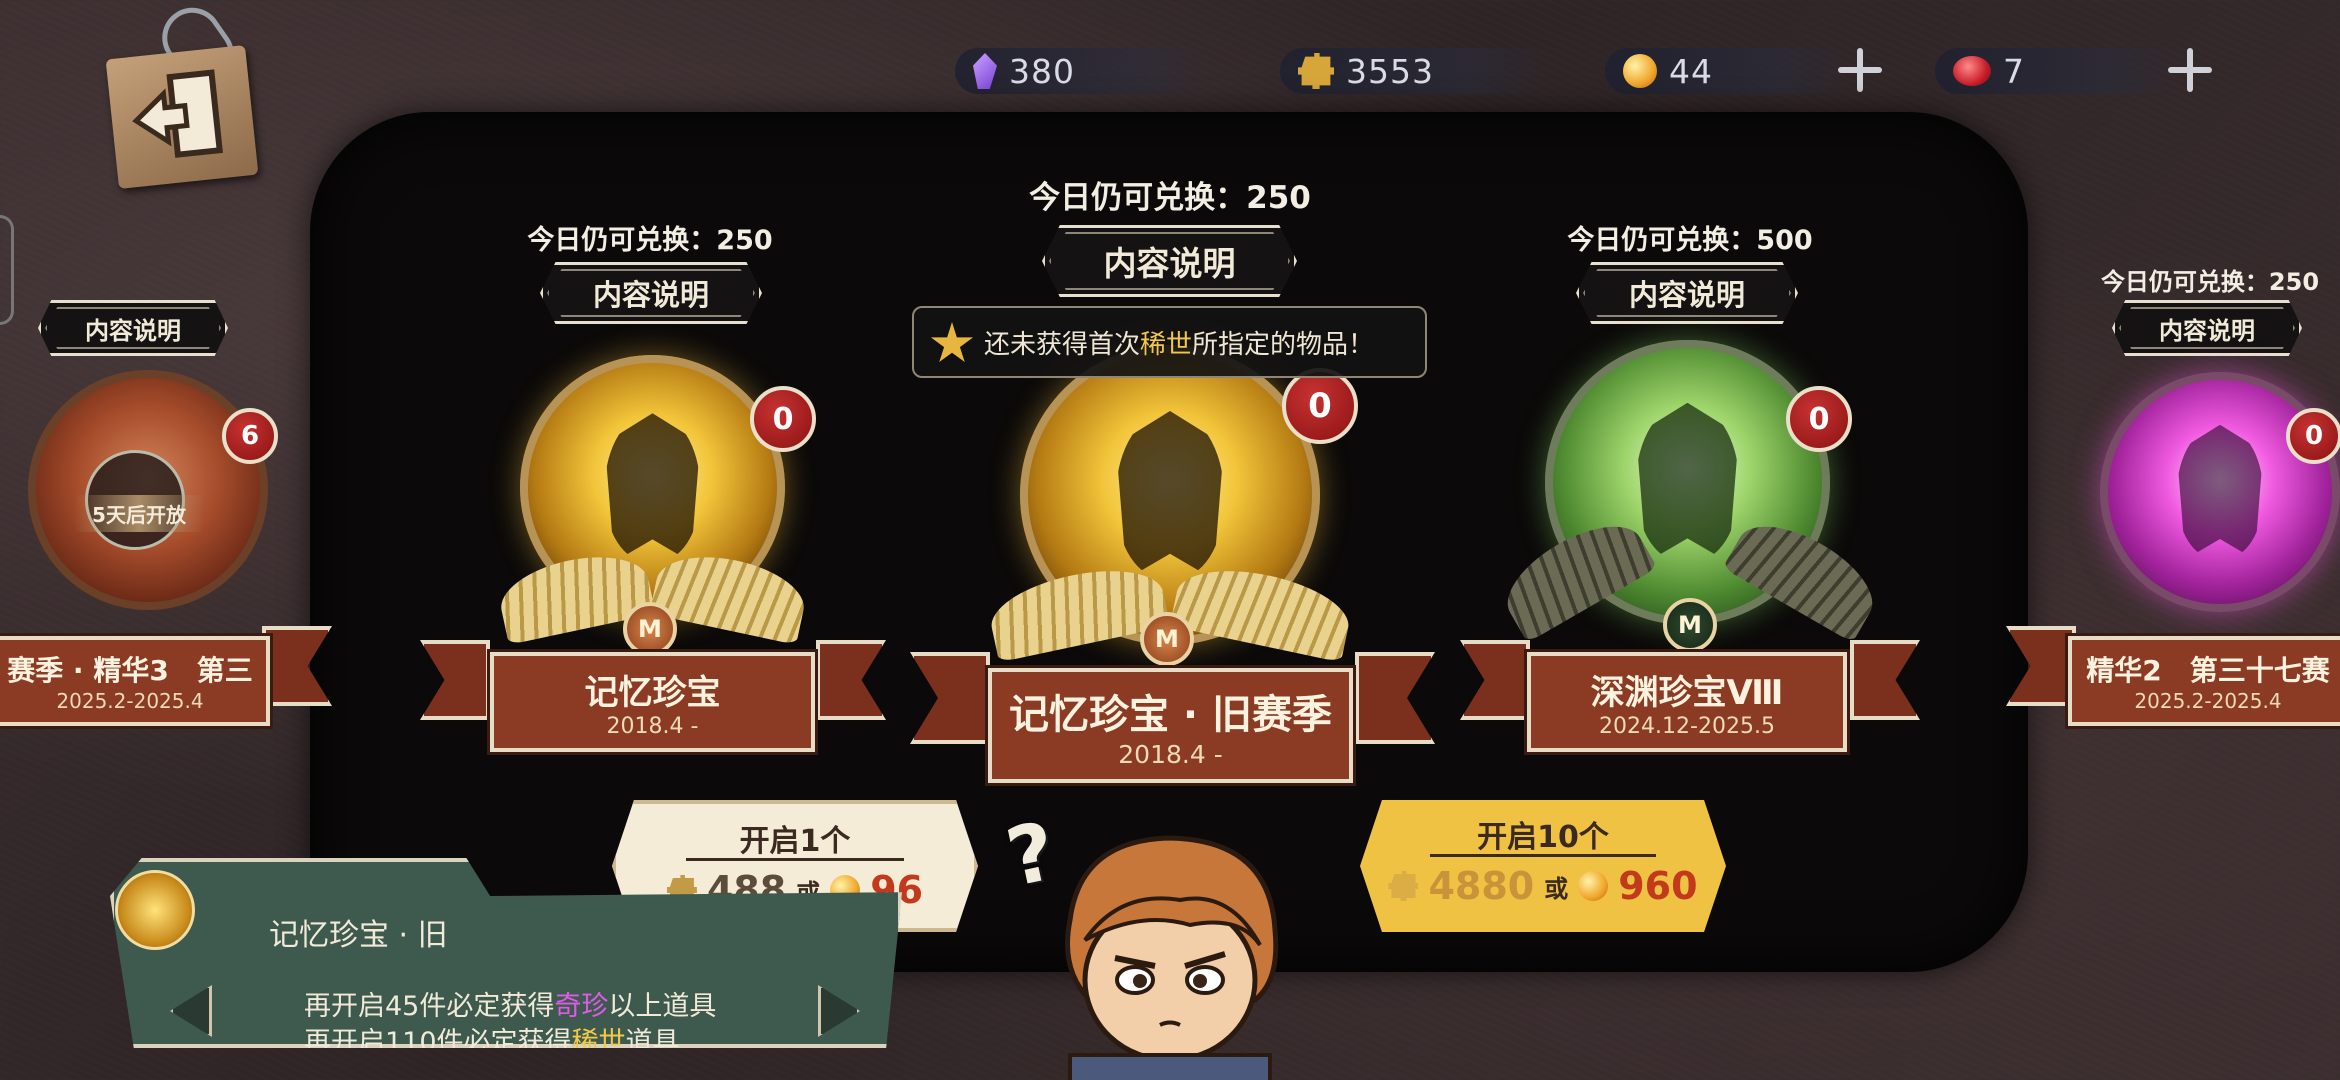  I want to click on red-gem-icon, so click(1972, 71).